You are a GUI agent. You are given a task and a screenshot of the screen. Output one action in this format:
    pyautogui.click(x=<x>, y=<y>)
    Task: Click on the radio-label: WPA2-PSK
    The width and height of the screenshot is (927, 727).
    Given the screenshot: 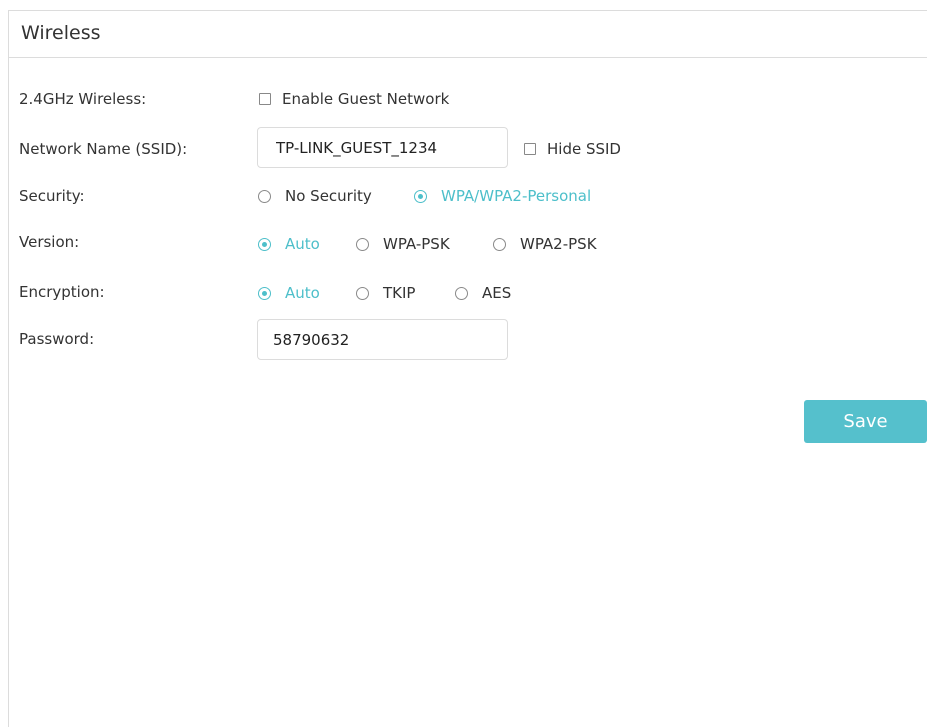 What is the action you would take?
    pyautogui.click(x=558, y=244)
    